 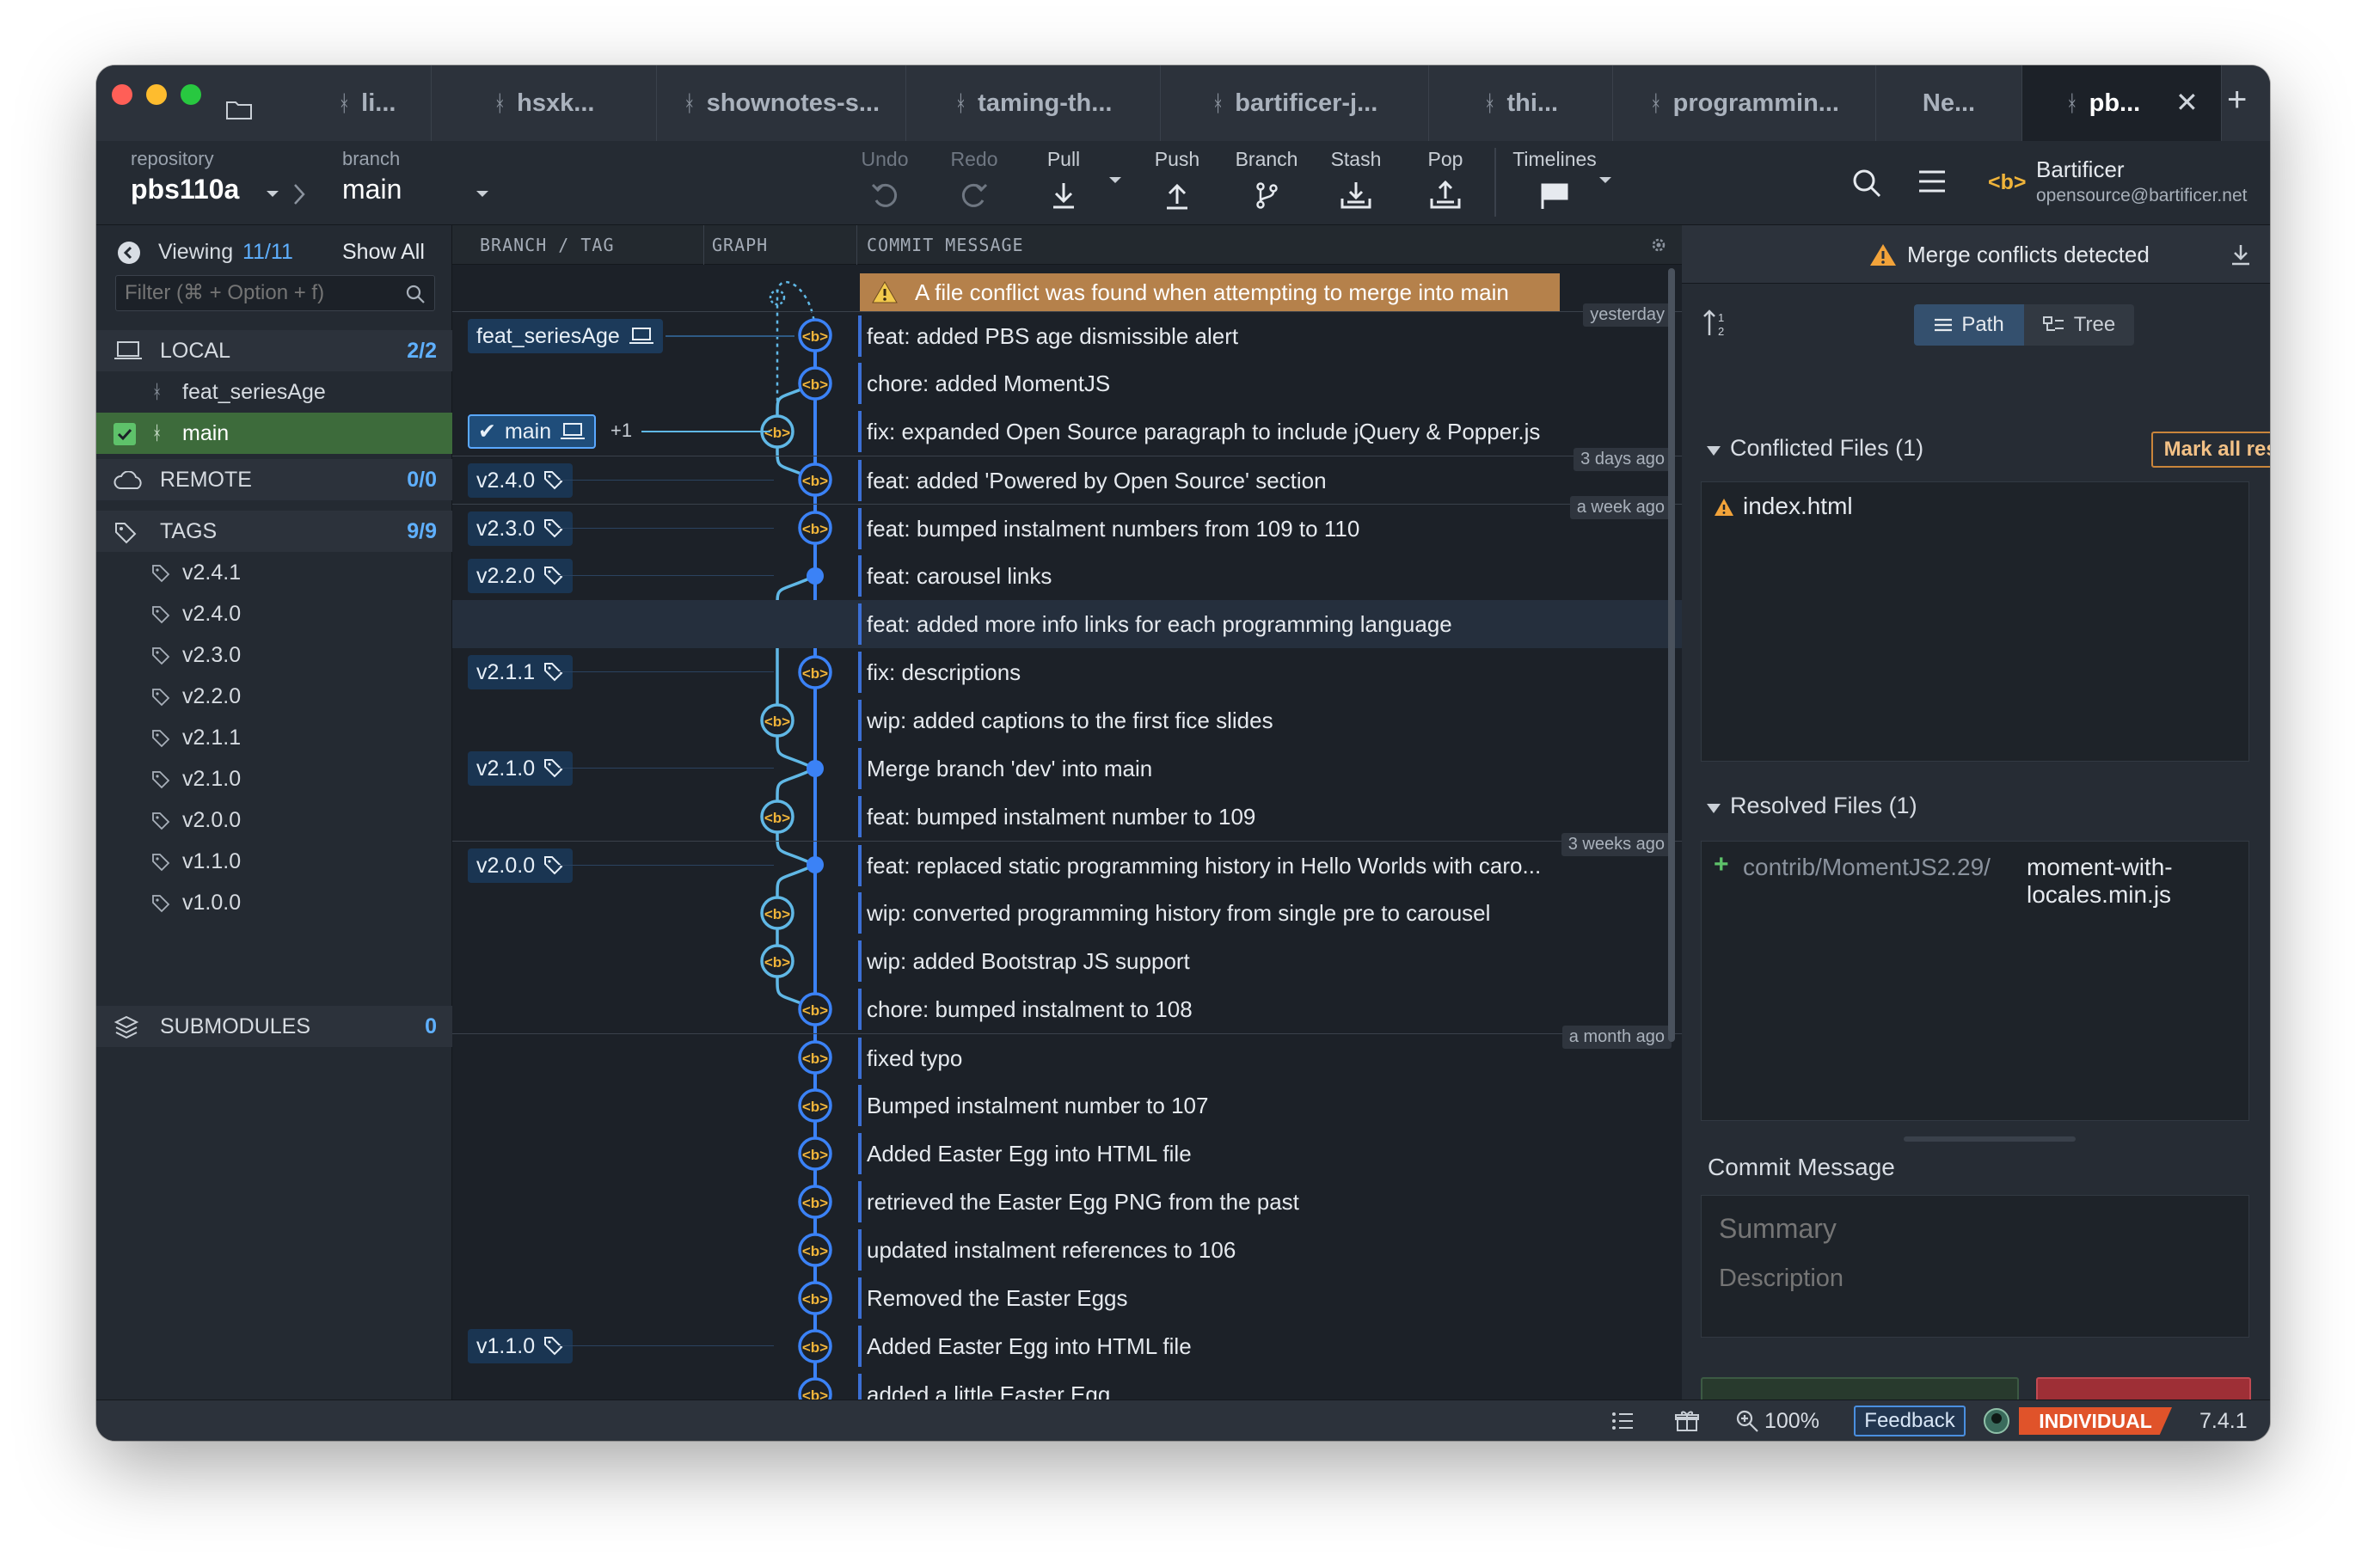 What do you see at coordinates (274, 696) in the screenshot?
I see `sidebar-tag-item: v2.2.0` at bounding box center [274, 696].